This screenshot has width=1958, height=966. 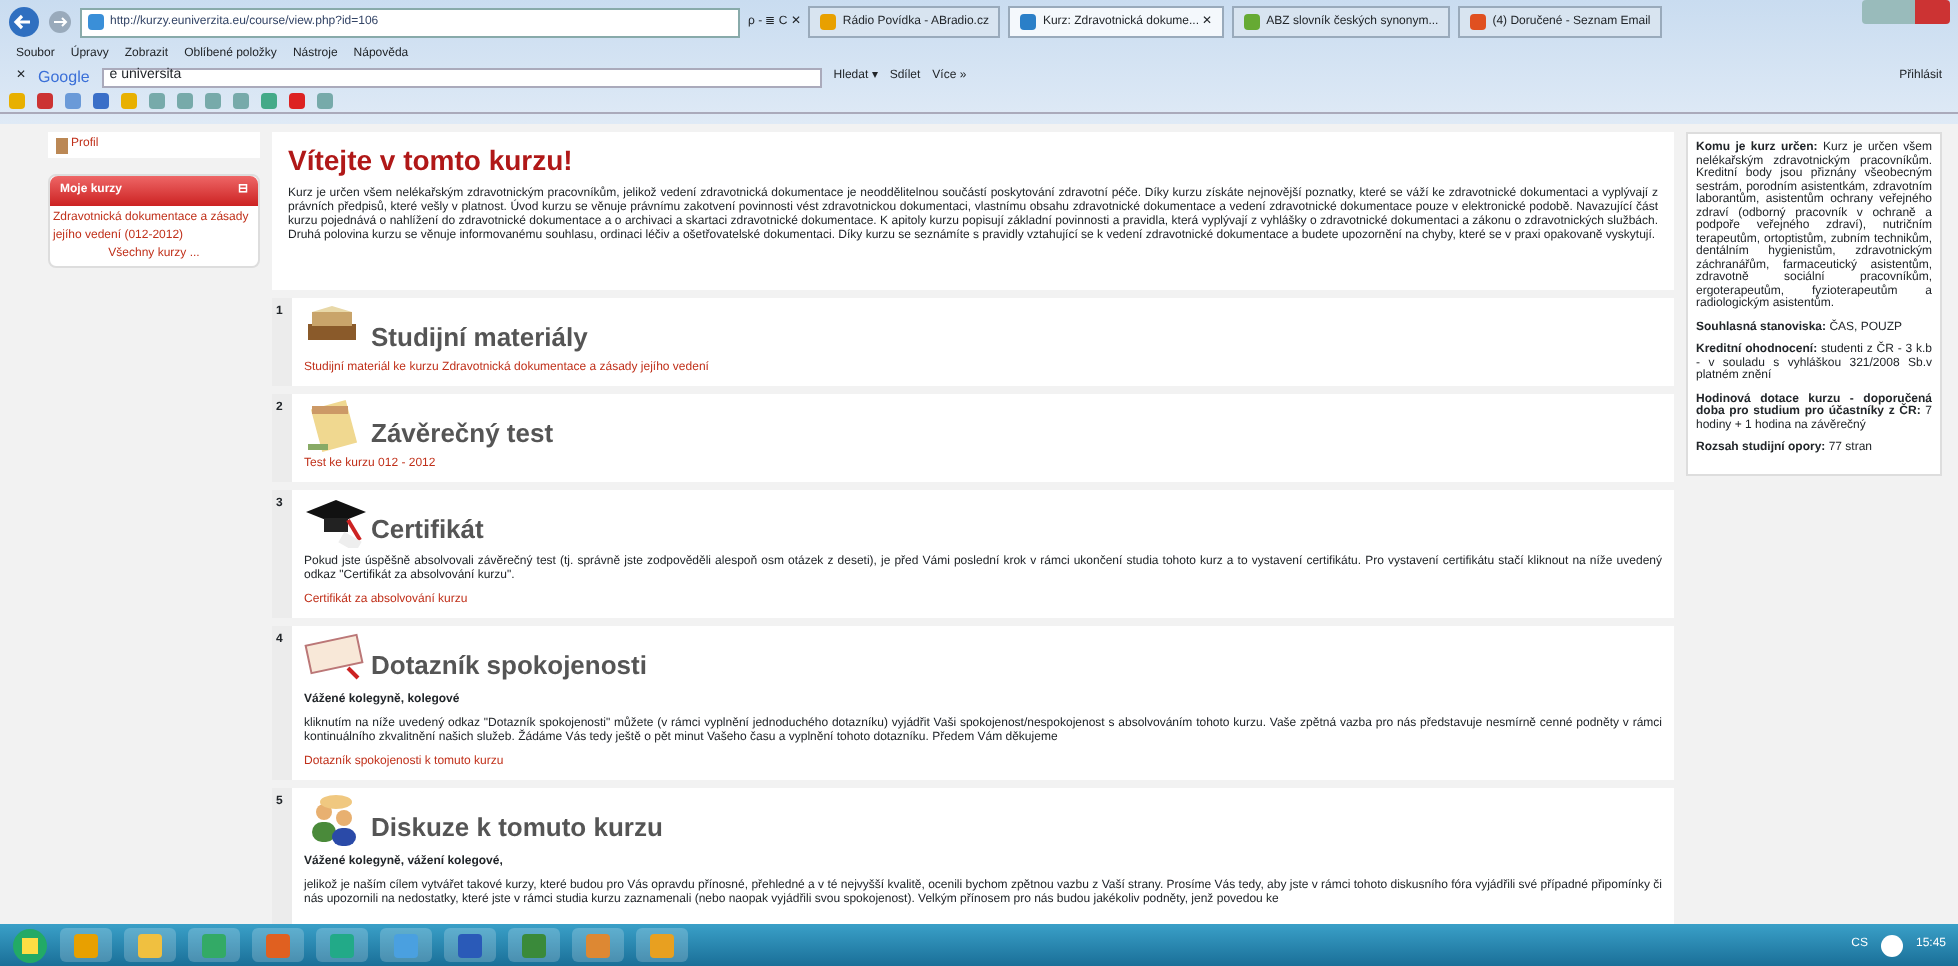 I want to click on forward-icon, so click(x=60, y=22).